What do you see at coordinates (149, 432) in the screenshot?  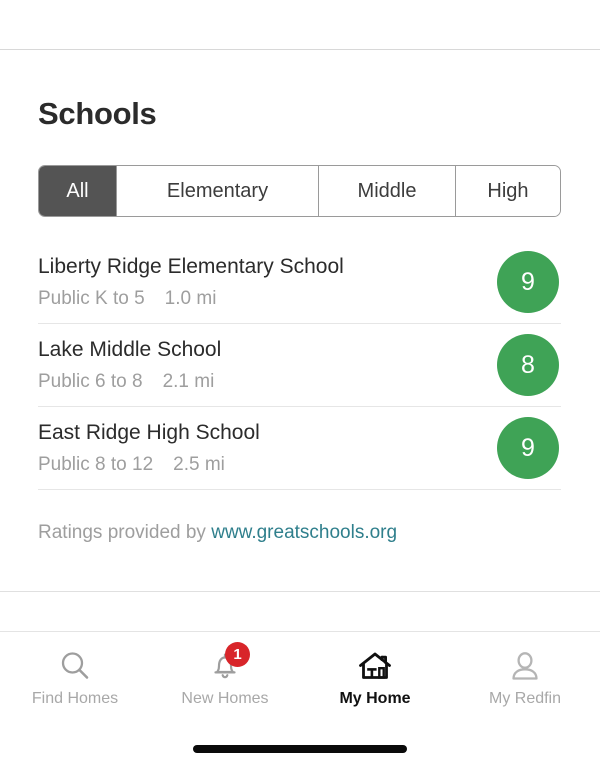 I see `school-name: East Ridge High School` at bounding box center [149, 432].